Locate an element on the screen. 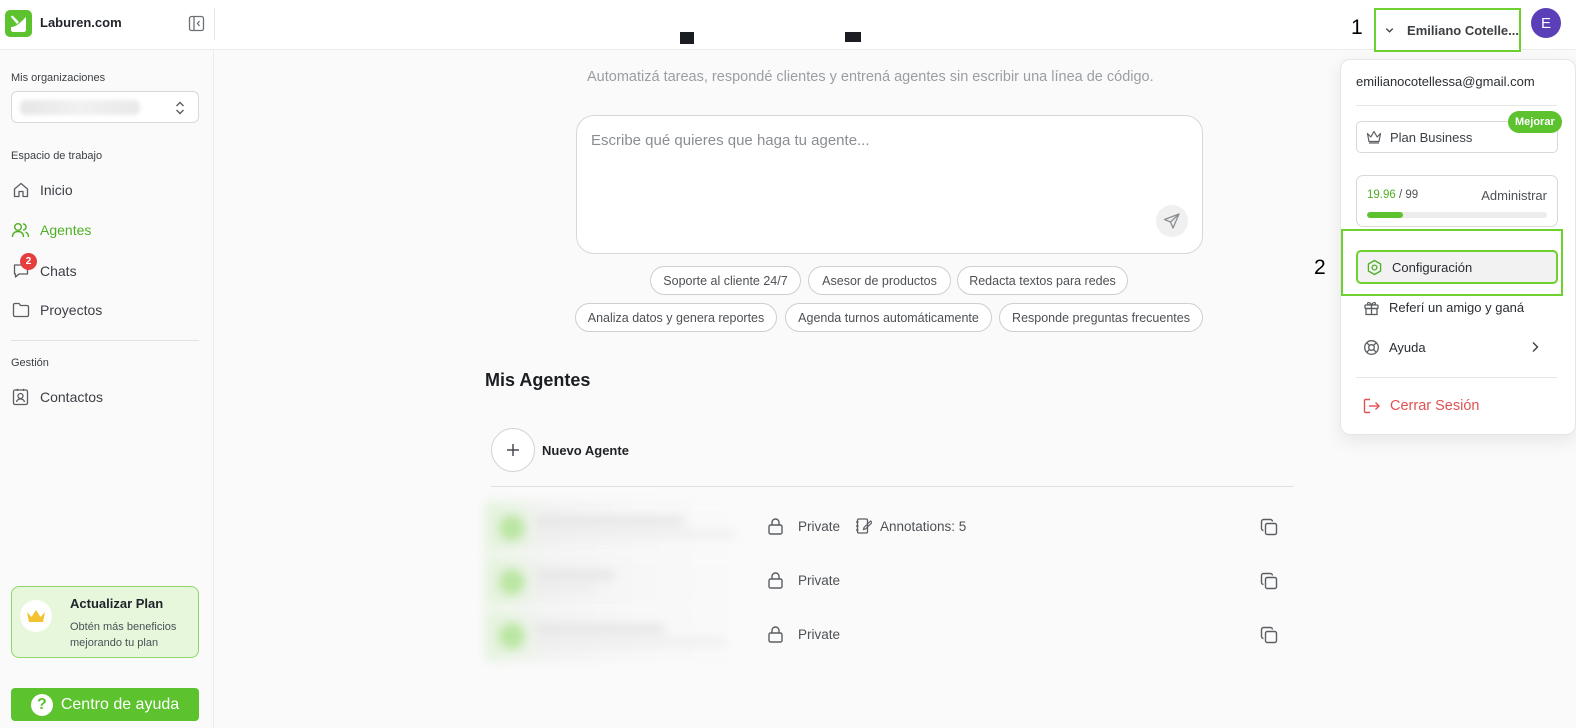 This screenshot has width=1576, height=728. table-row: Private Annotations: 5 is located at coordinates (885, 527).